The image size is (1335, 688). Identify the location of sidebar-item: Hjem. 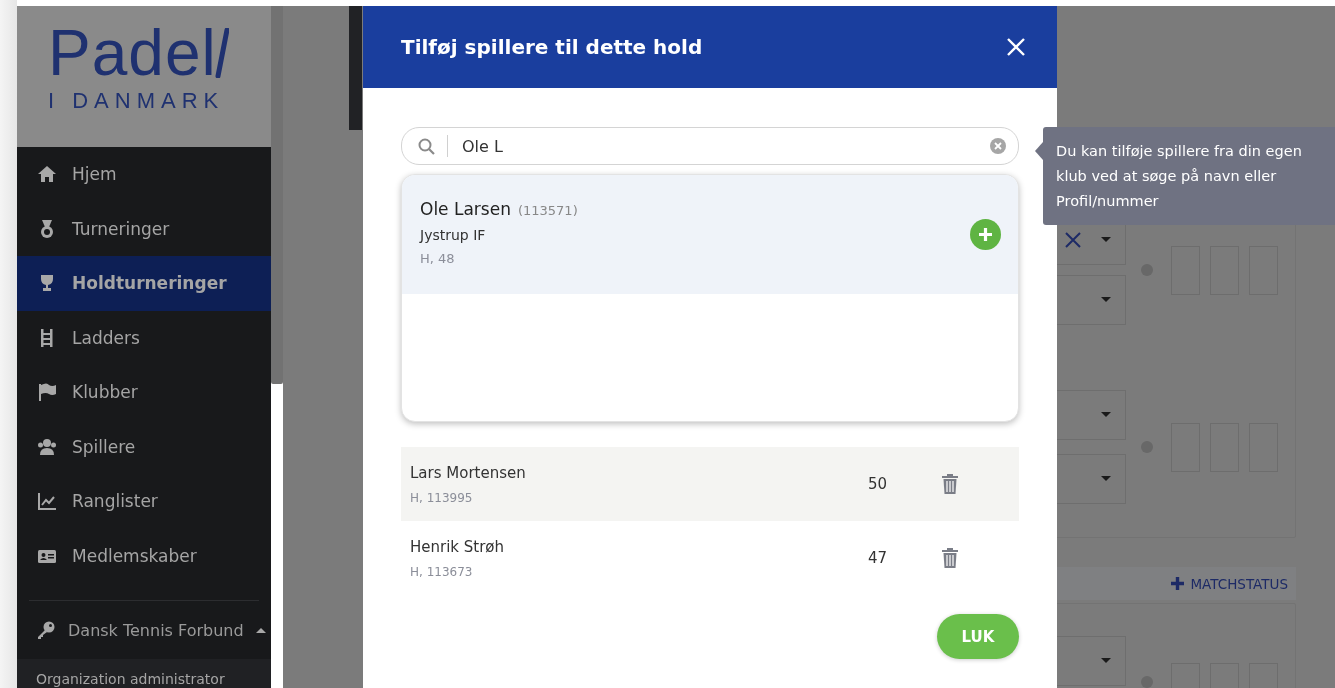
(144, 174).